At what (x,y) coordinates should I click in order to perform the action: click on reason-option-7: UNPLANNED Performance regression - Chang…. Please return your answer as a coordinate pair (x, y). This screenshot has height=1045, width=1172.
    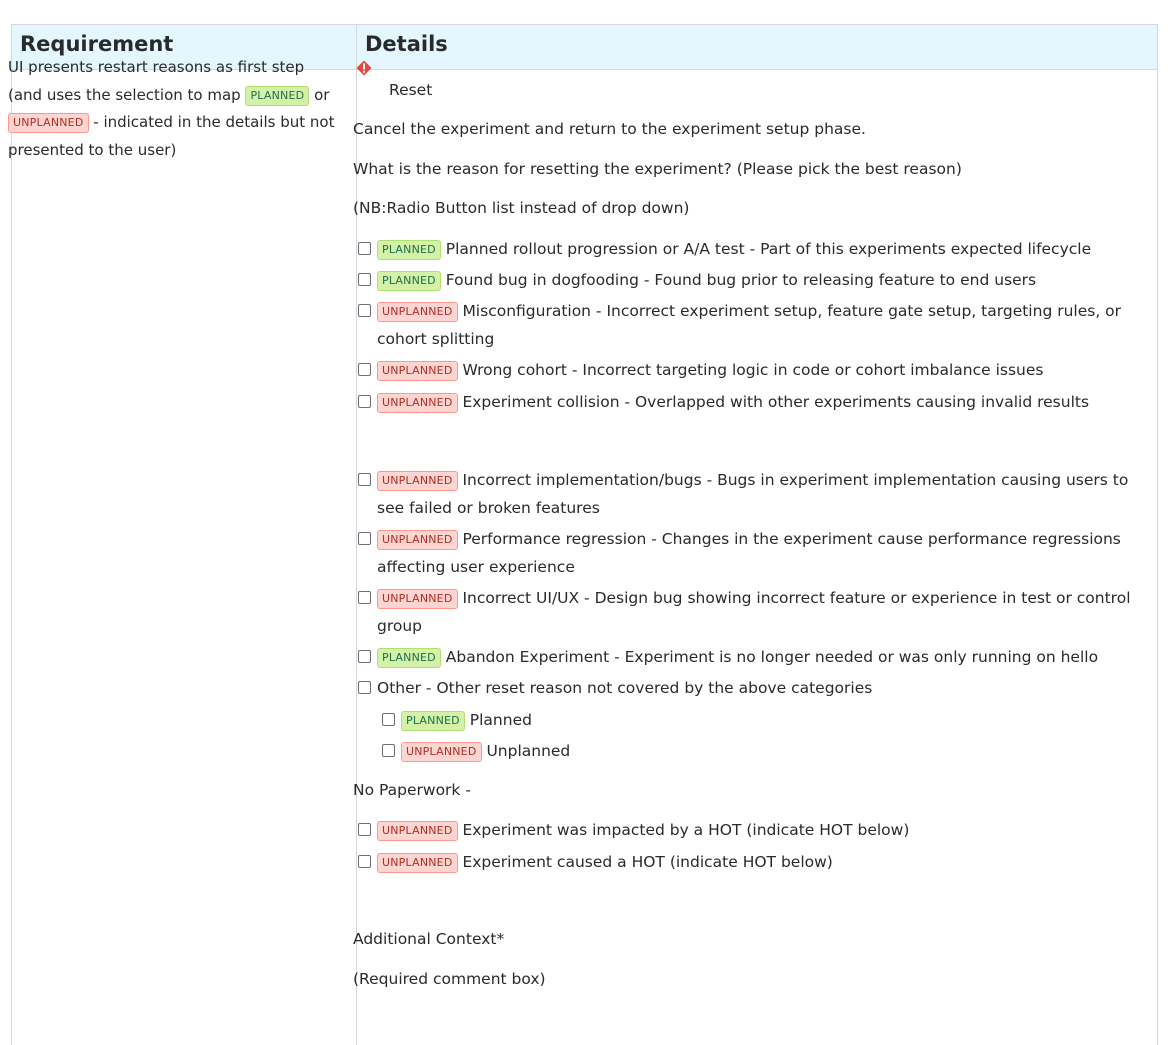
    Looking at the image, I should click on (748, 553).